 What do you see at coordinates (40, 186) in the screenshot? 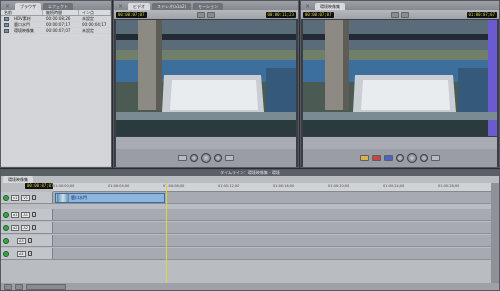
I see `timeline-timecode: 00:00:07;07` at bounding box center [40, 186].